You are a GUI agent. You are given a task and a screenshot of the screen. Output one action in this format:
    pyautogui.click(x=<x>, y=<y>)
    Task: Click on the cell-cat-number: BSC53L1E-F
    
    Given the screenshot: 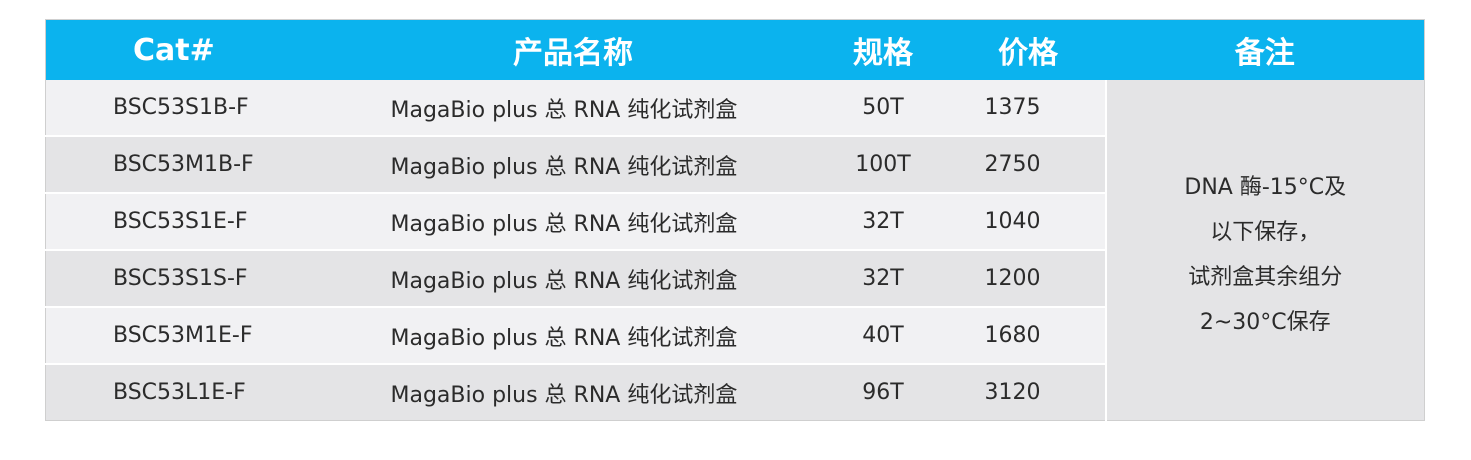 What is the action you would take?
    pyautogui.click(x=188, y=392)
    